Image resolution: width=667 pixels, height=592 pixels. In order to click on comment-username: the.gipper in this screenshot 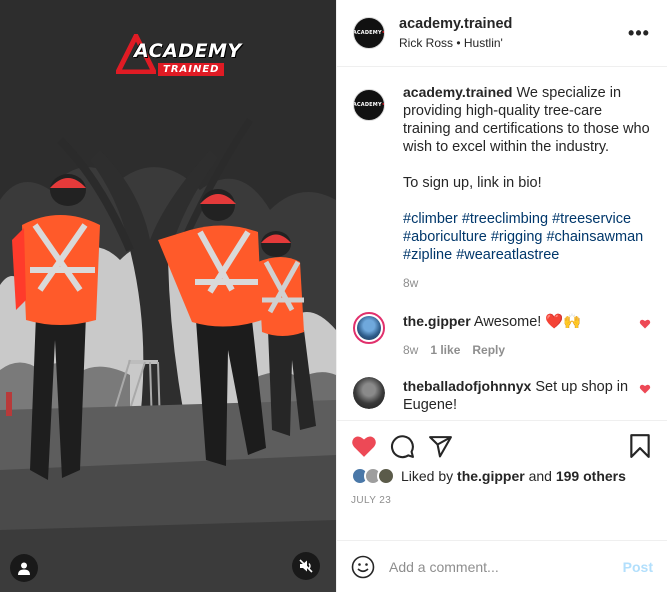, I will do `click(437, 321)`.